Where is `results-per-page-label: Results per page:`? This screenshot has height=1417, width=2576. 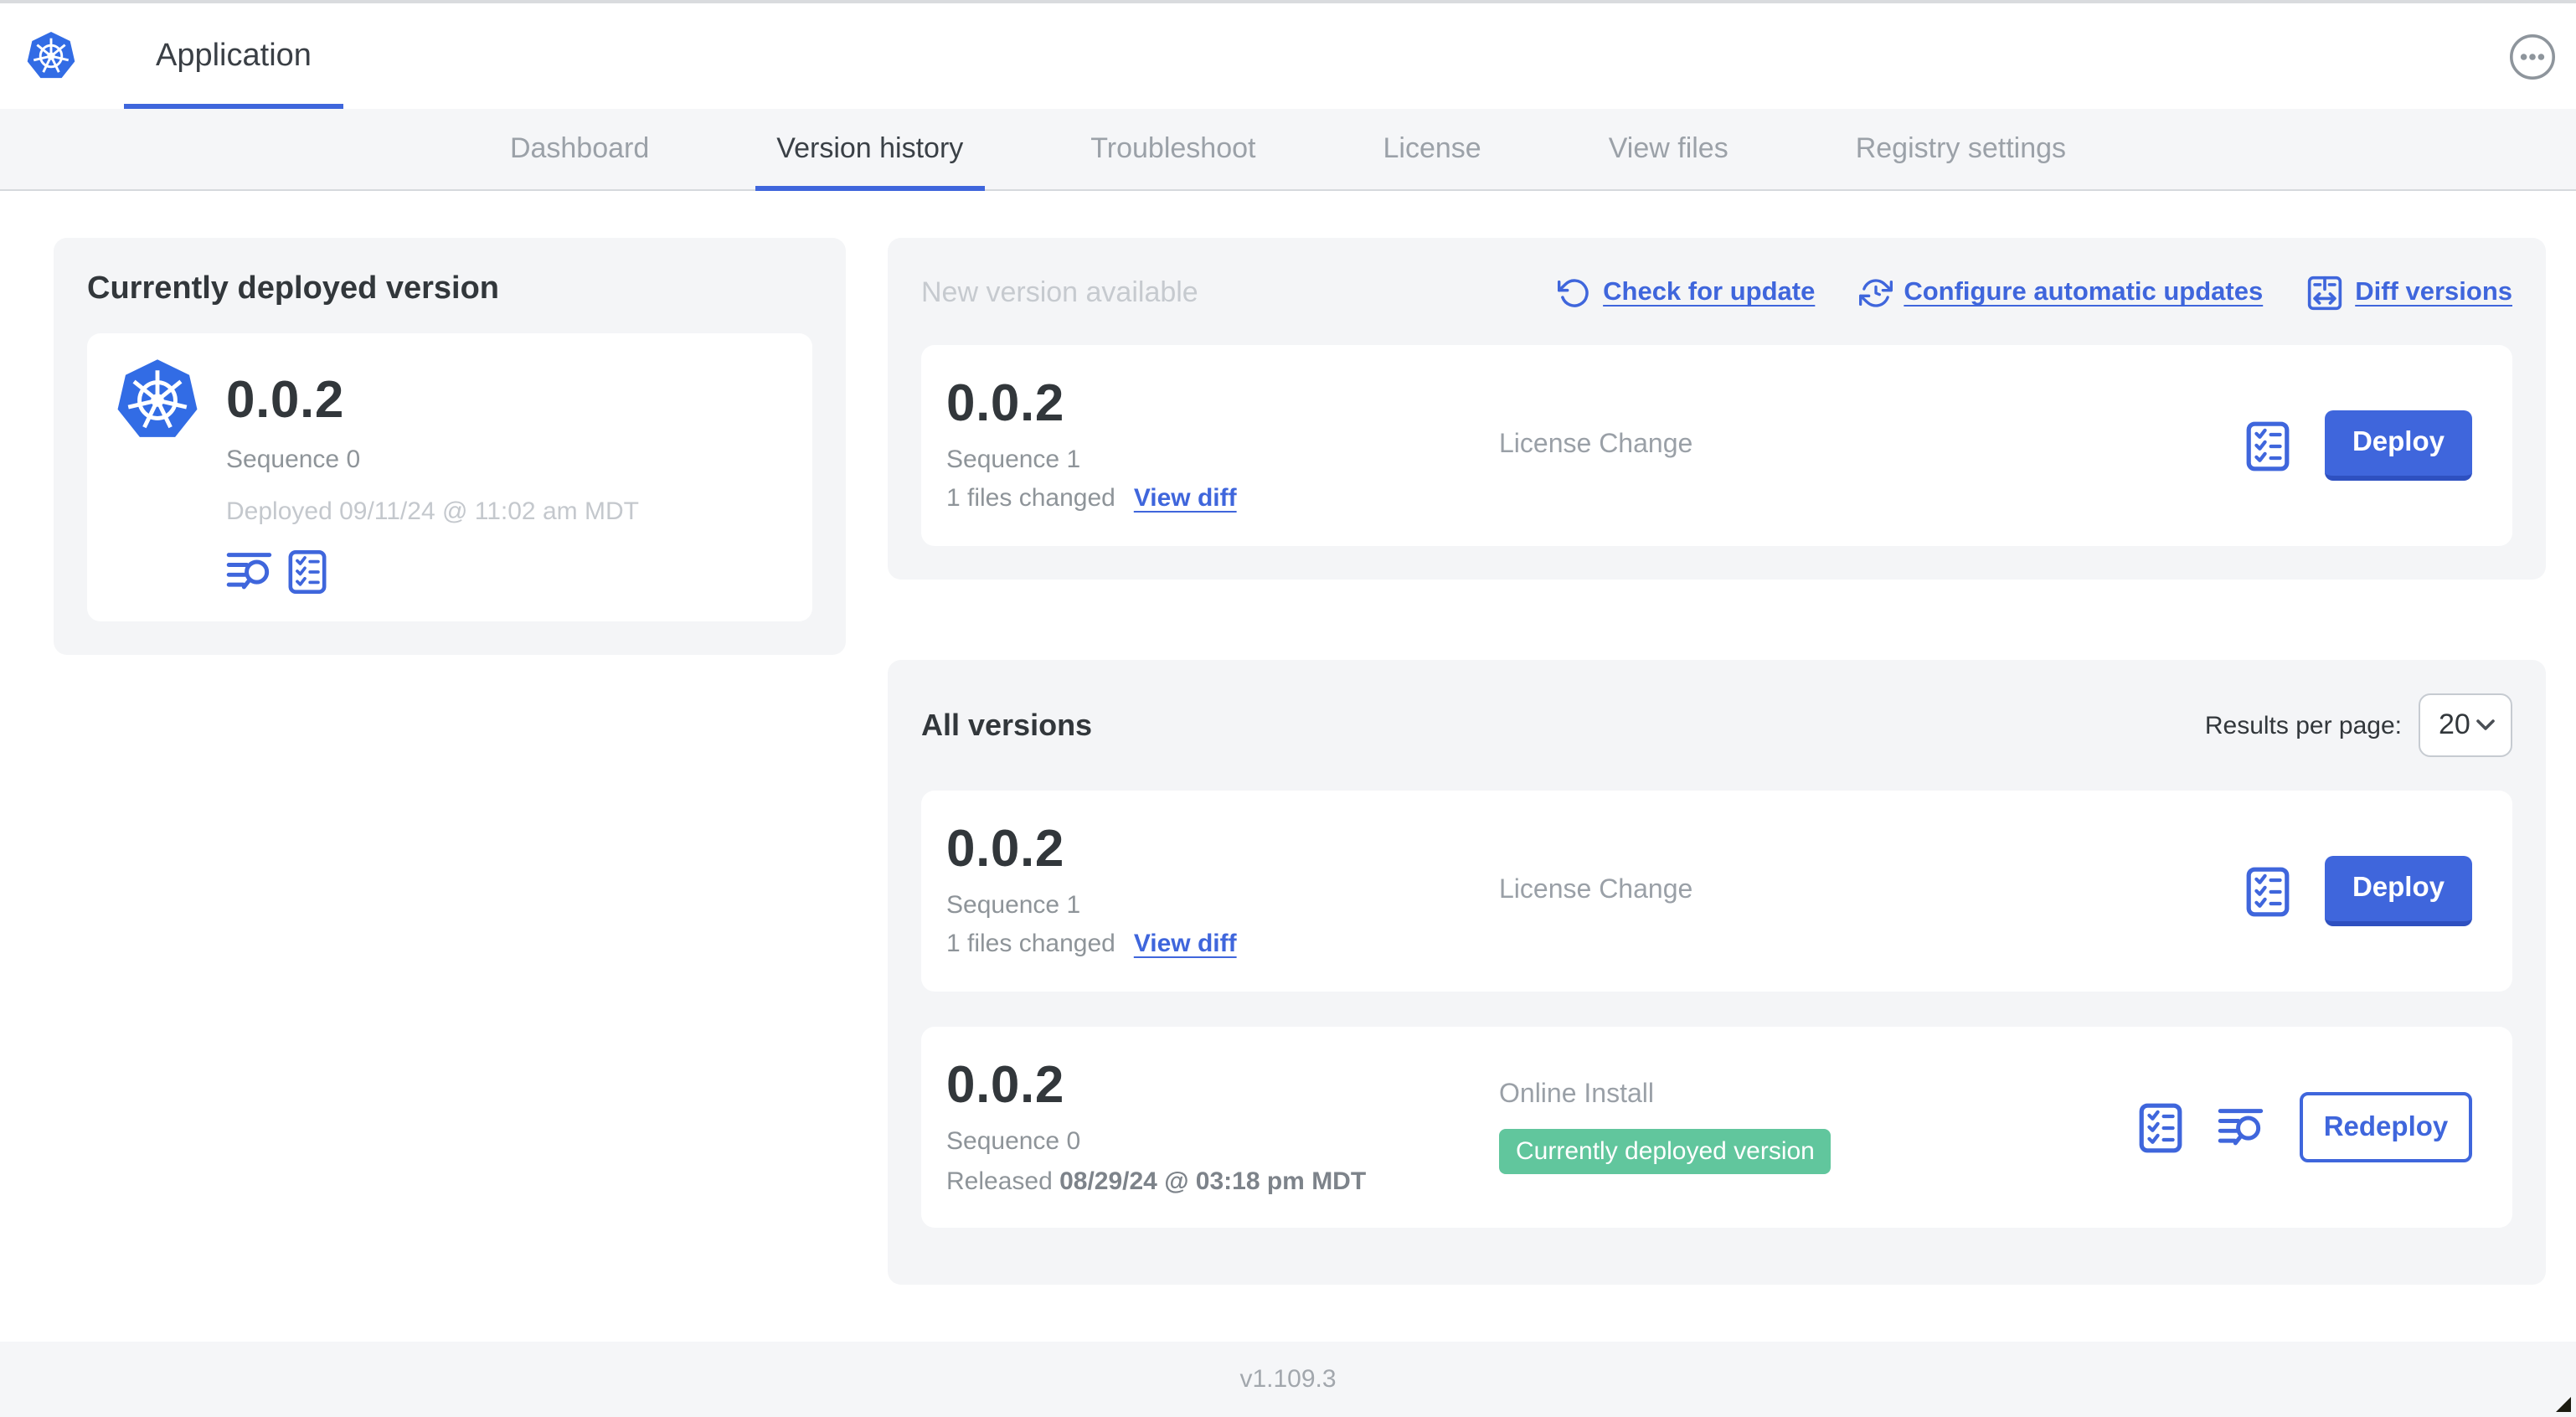
results-per-page-label: Results per page: is located at coordinates (2303, 725).